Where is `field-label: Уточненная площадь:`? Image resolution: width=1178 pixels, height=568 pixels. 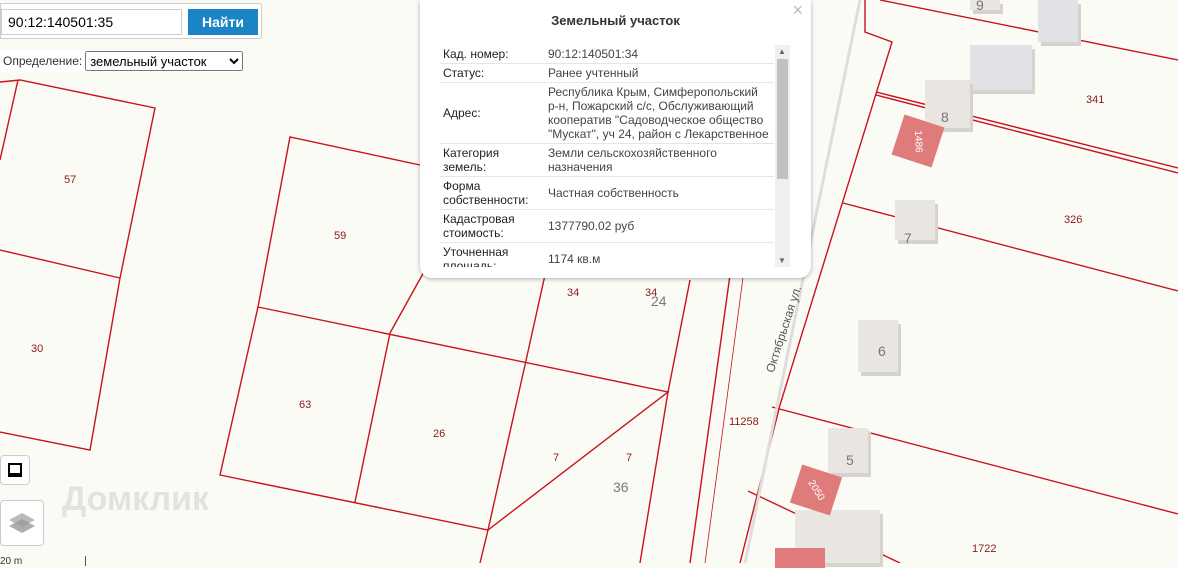 field-label: Уточненная площадь: is located at coordinates (476, 256).